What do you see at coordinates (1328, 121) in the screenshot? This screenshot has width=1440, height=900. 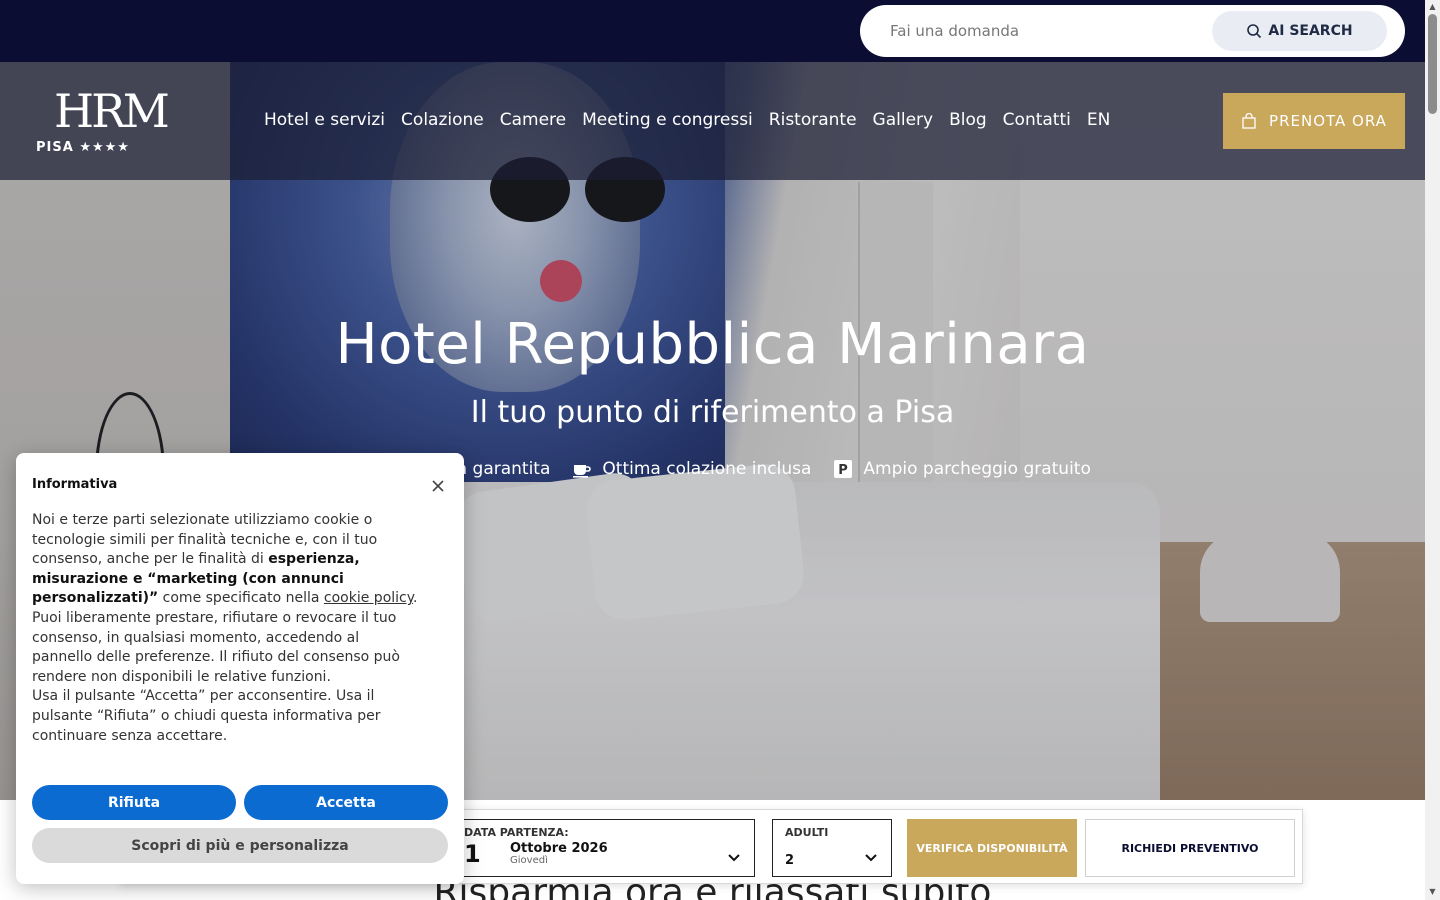 I see `book-now-label: PRENOTA ORA` at bounding box center [1328, 121].